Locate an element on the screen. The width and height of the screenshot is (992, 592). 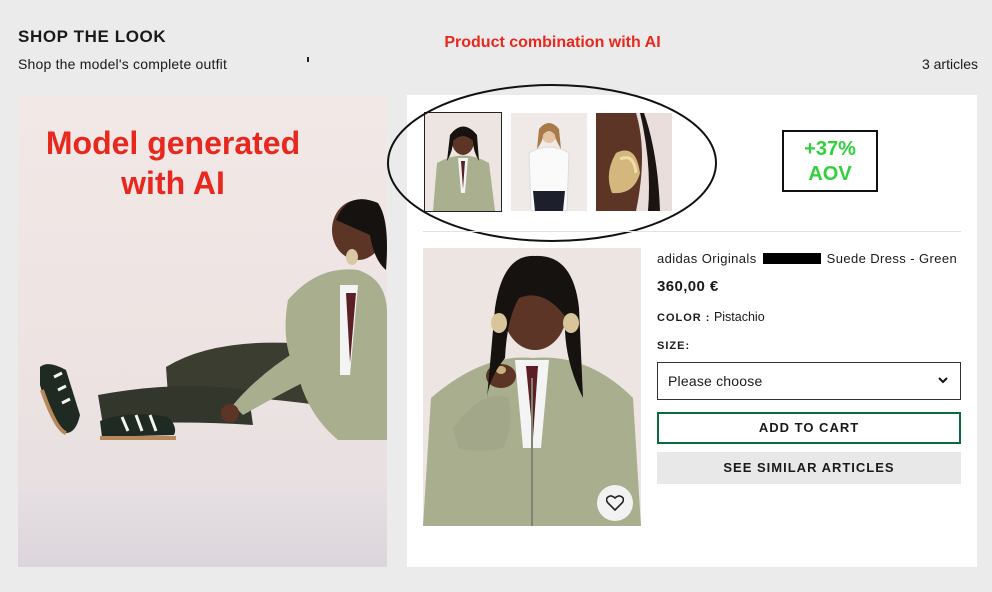
product-title: Suede Dress - Green is located at coordinates (892, 258).